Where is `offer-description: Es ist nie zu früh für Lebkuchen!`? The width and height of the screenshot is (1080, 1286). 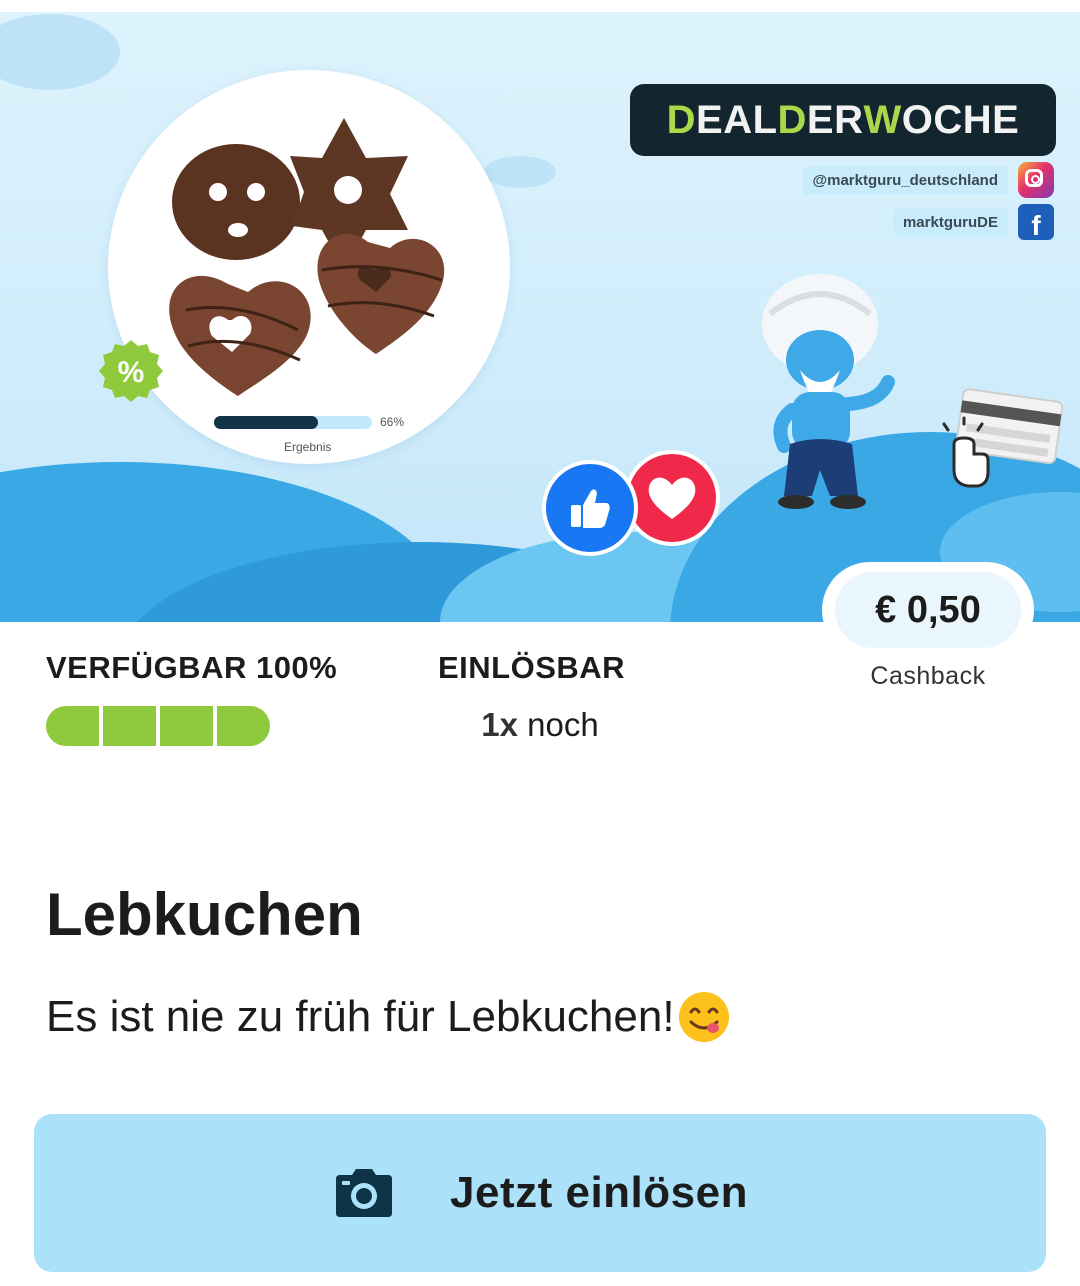
offer-description: Es ist nie zu früh für Lebkuchen! is located at coordinates (388, 1017).